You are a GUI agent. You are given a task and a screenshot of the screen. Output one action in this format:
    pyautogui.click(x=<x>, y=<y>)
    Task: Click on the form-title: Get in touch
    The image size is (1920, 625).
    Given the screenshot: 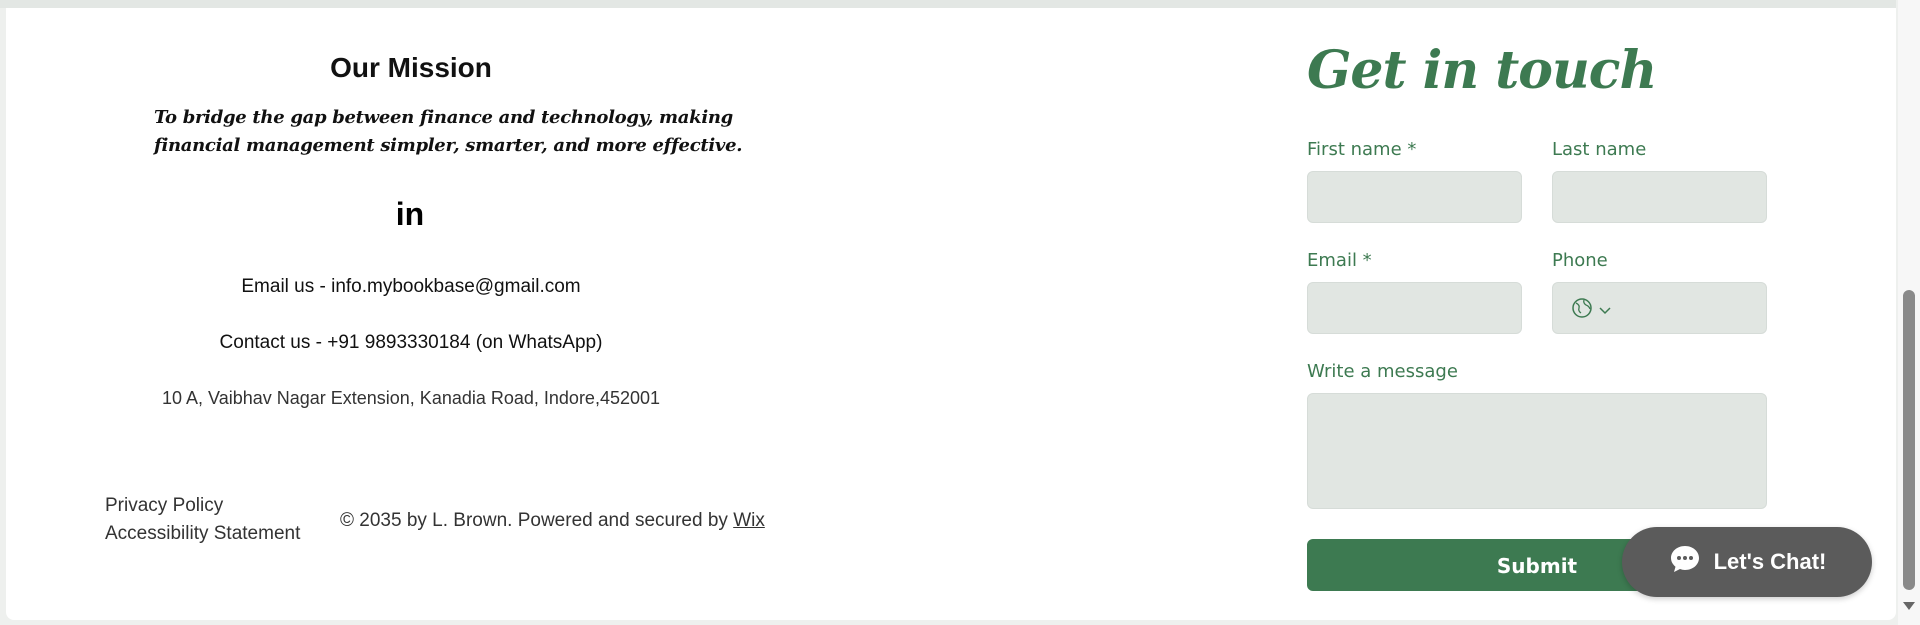 What is the action you would take?
    pyautogui.click(x=1482, y=70)
    